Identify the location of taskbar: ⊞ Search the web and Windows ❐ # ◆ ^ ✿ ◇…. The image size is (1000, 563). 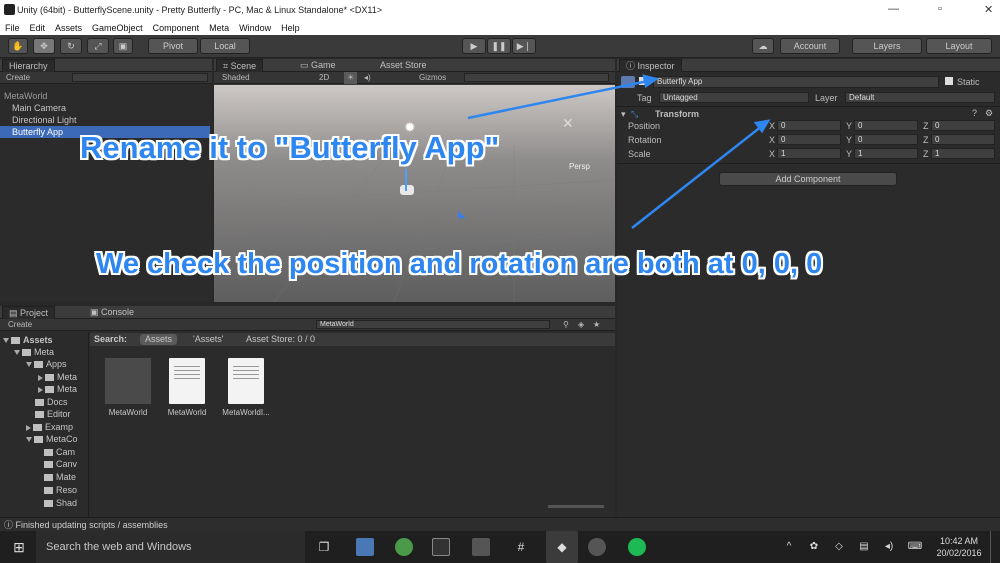
(500, 547).